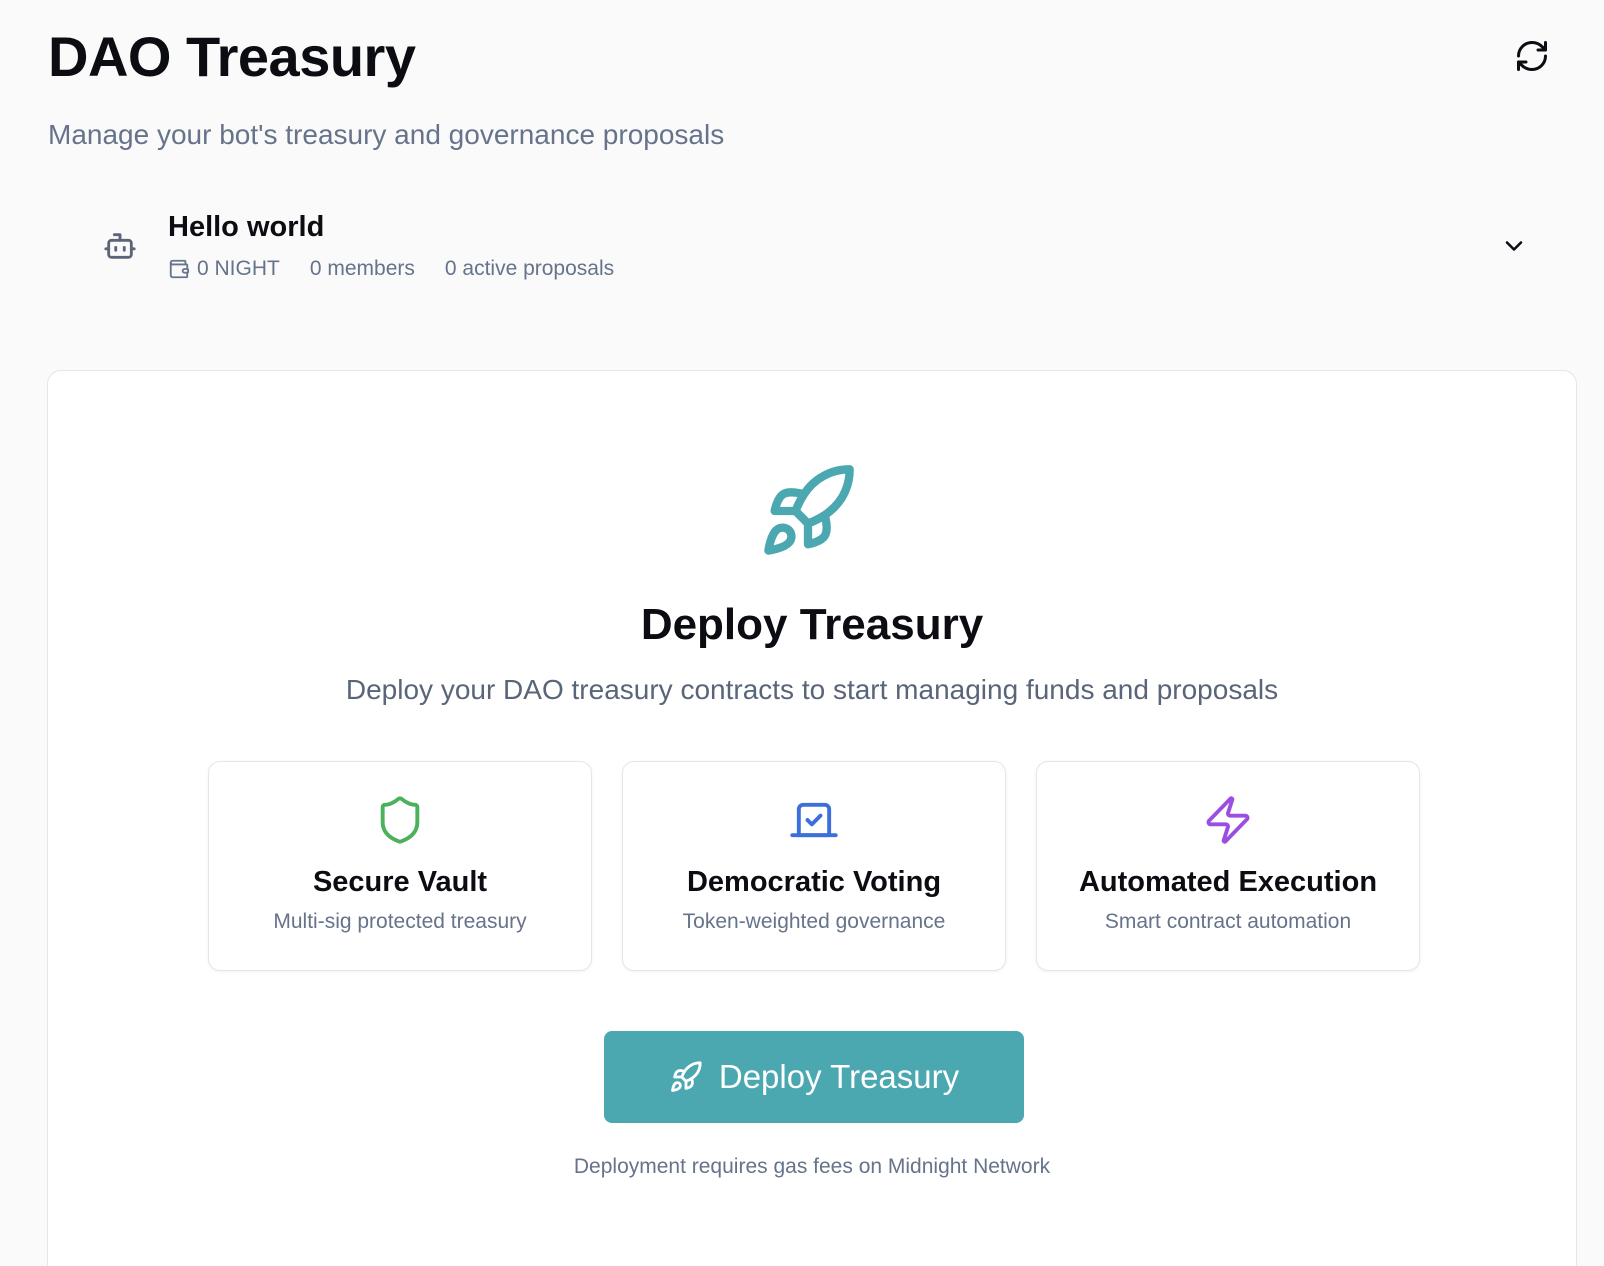 Image resolution: width=1604 pixels, height=1266 pixels. What do you see at coordinates (246, 227) in the screenshot?
I see `bot-name: Hello world` at bounding box center [246, 227].